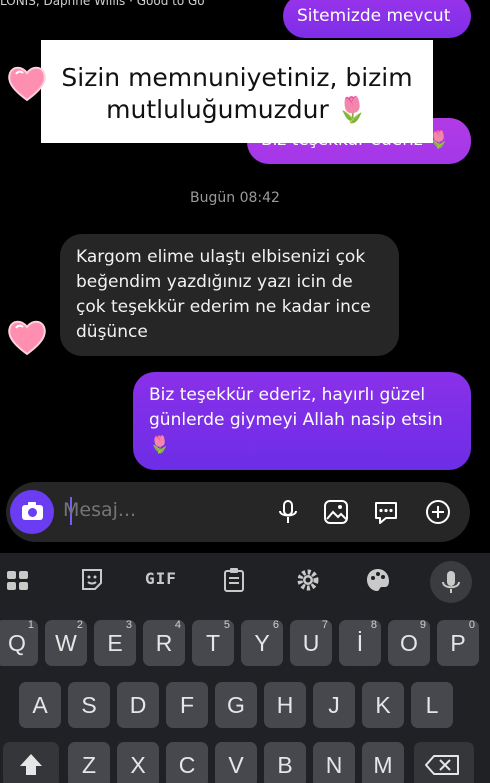  Describe the element at coordinates (66, 642) in the screenshot. I see `key-w: W2` at that location.